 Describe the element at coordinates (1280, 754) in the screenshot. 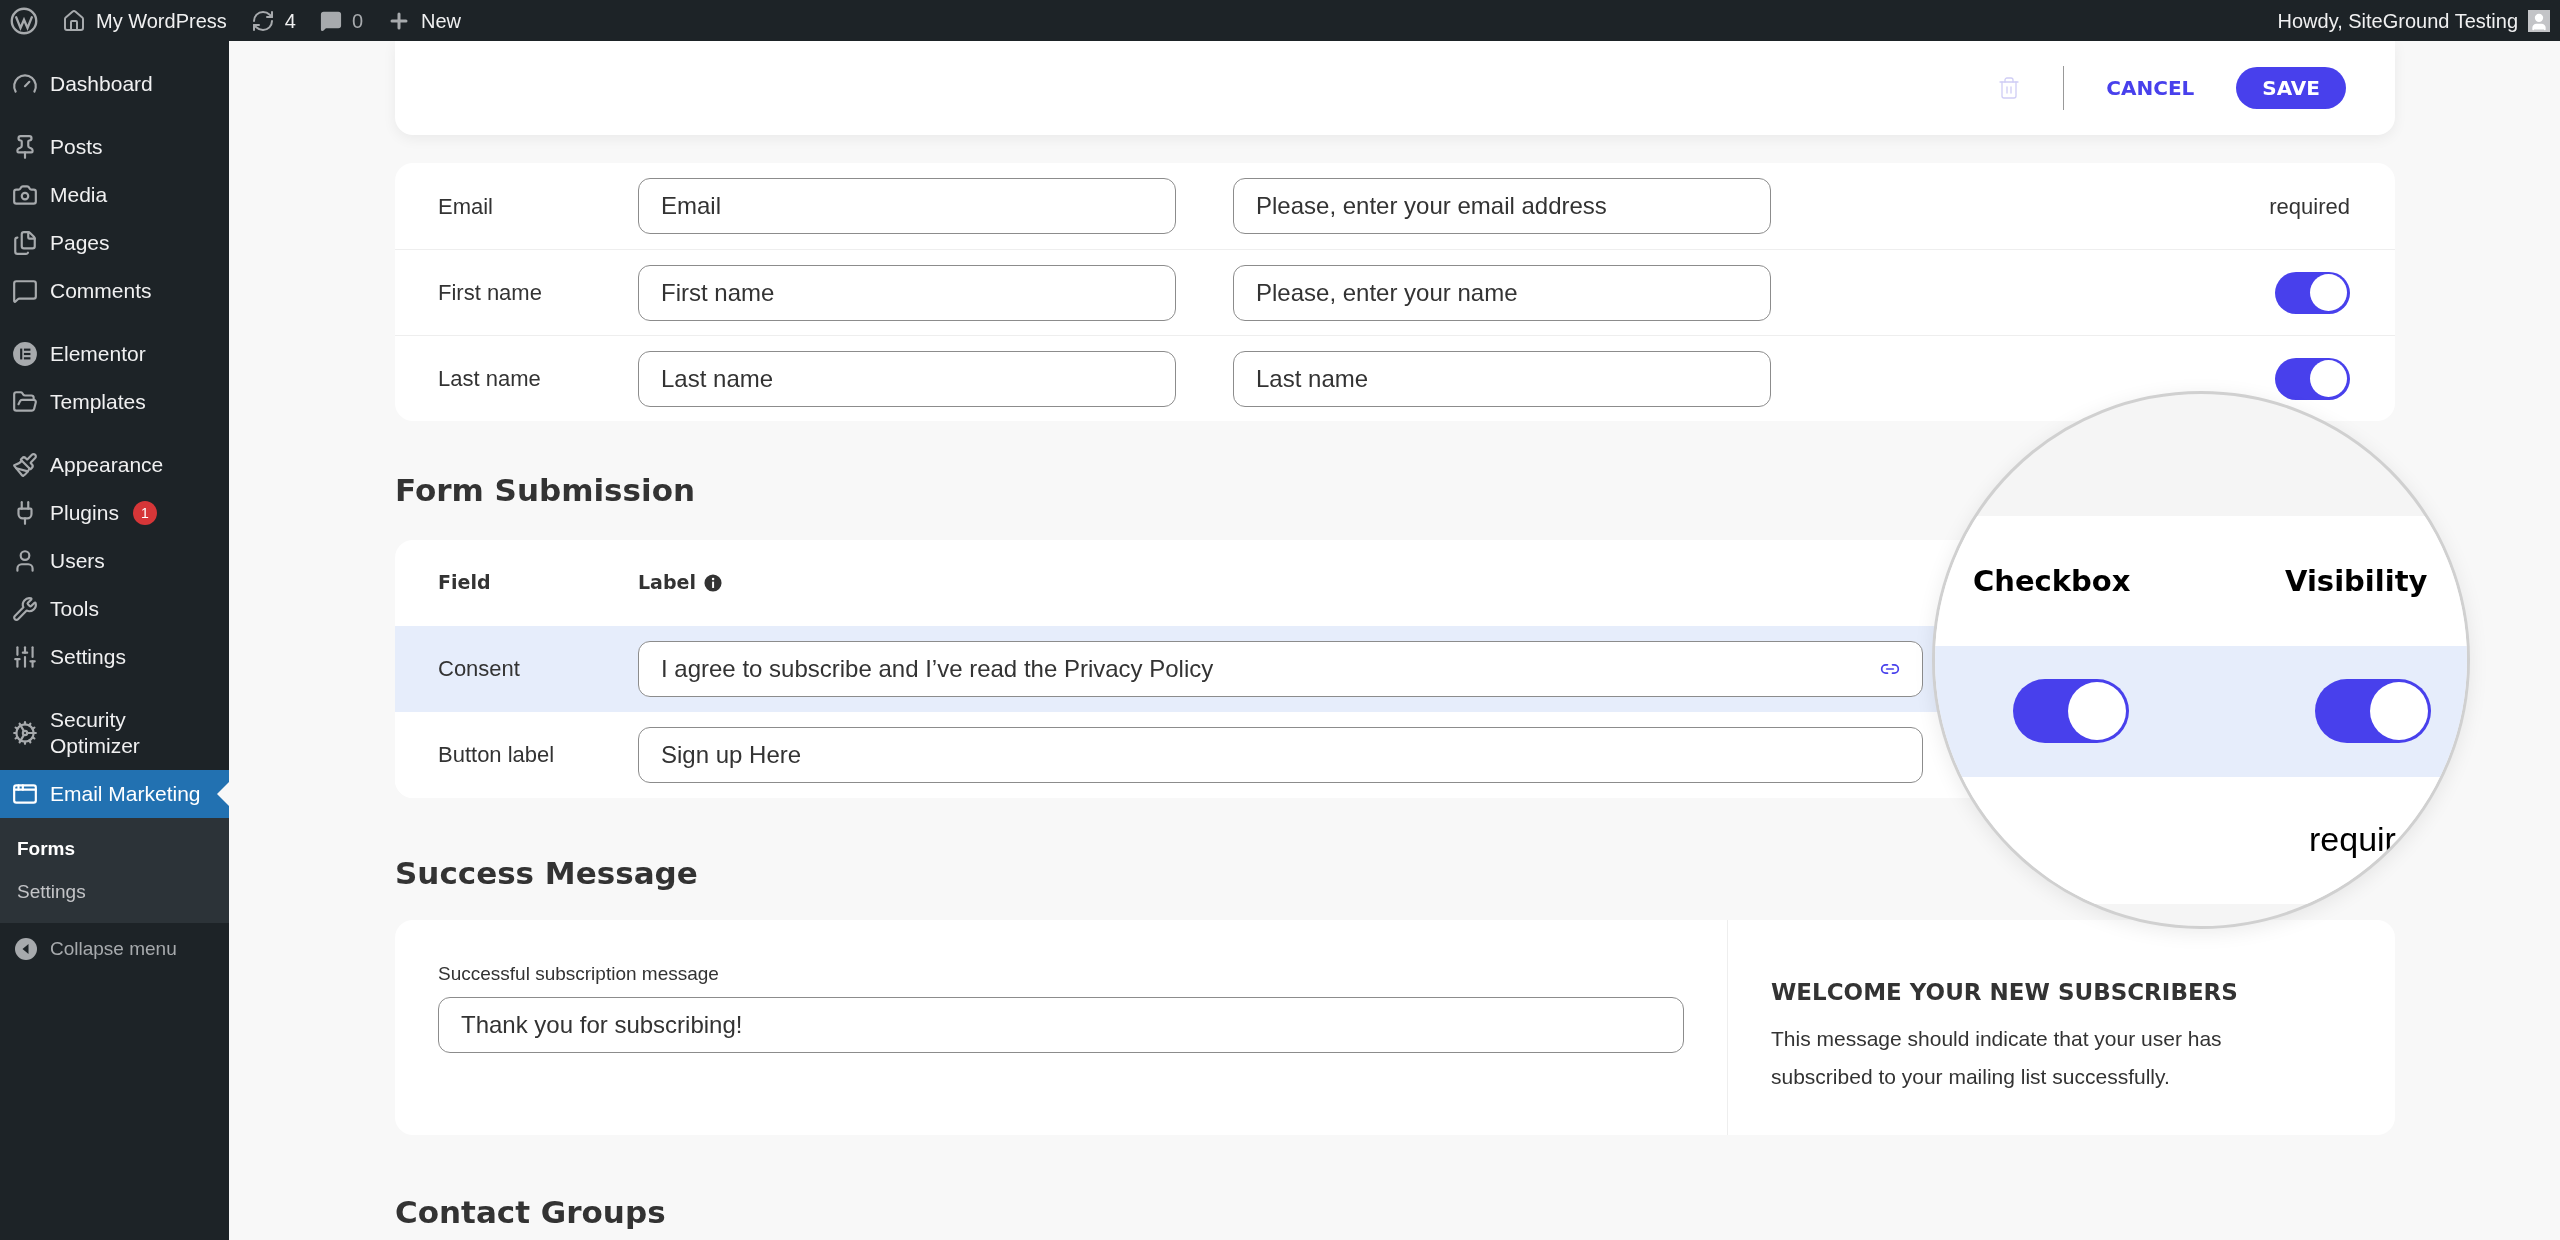

I see `label-input: Sign up Here` at that location.